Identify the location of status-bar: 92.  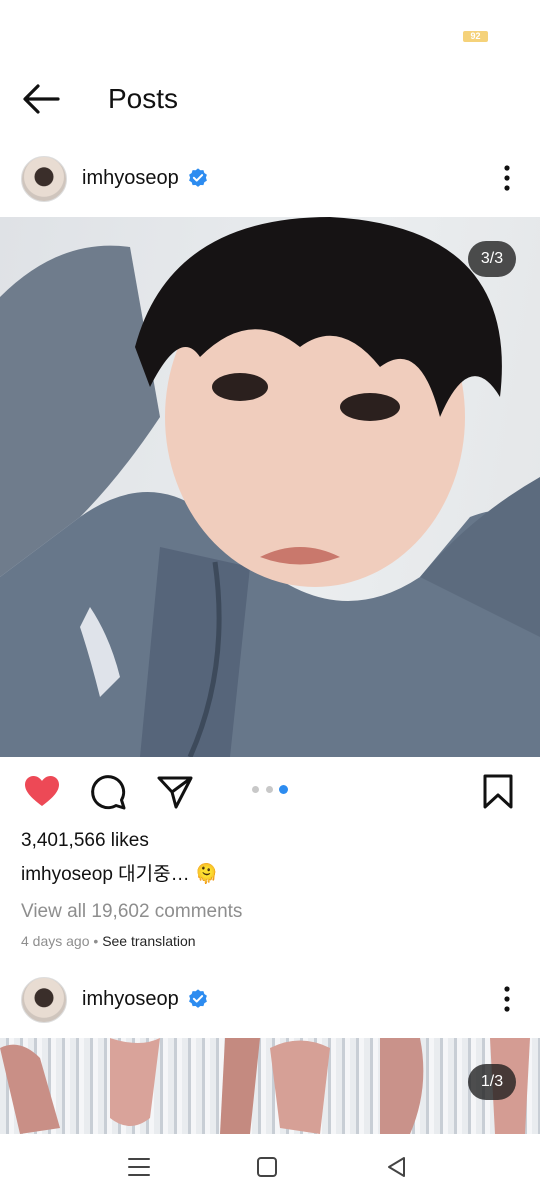
(270, 28).